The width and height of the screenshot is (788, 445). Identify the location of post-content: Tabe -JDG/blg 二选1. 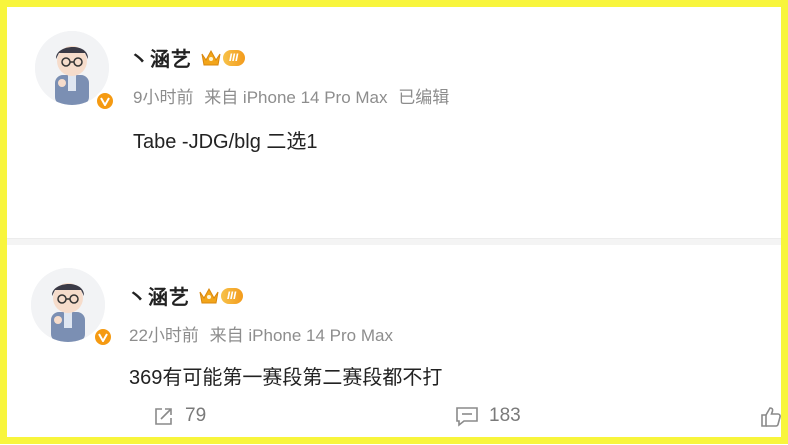
(225, 142).